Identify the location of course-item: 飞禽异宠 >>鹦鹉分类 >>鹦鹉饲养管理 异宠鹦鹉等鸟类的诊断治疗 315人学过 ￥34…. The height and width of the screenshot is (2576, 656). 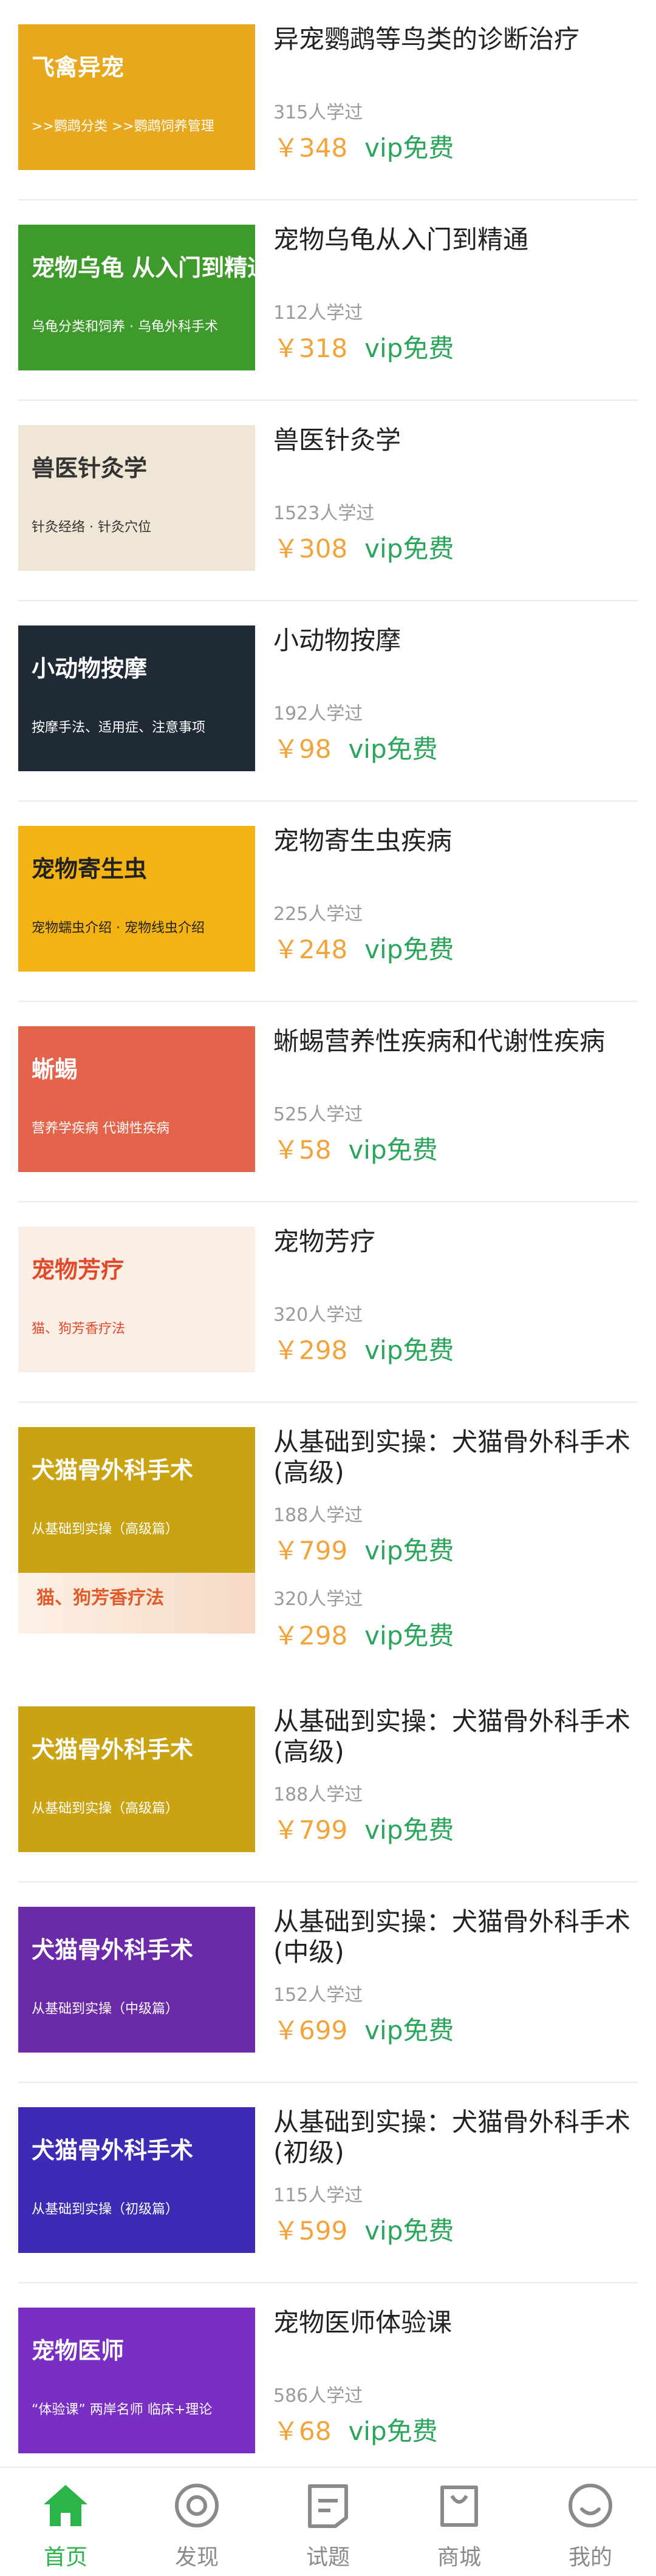
(328, 106).